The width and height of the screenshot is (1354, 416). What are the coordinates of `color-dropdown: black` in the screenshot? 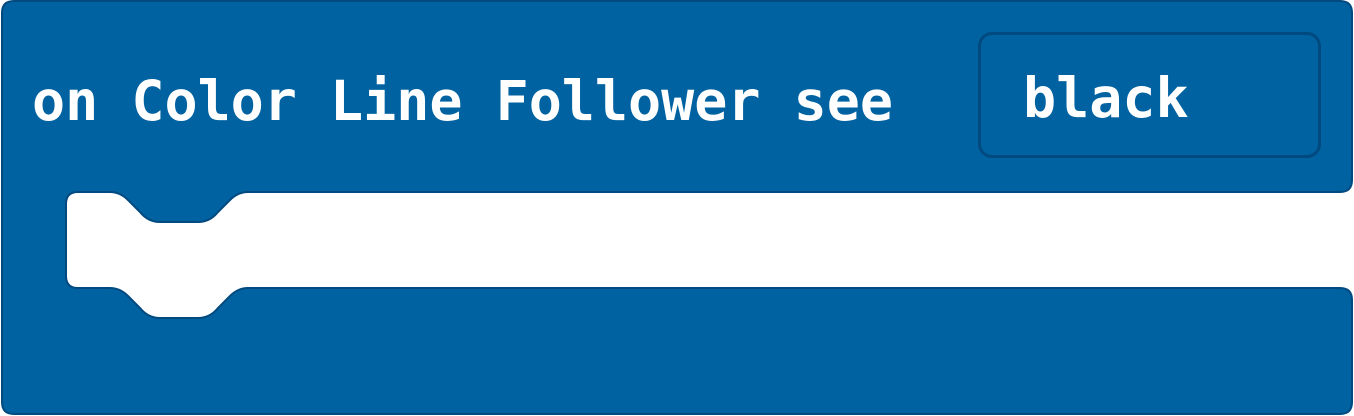 It's located at (1149, 95).